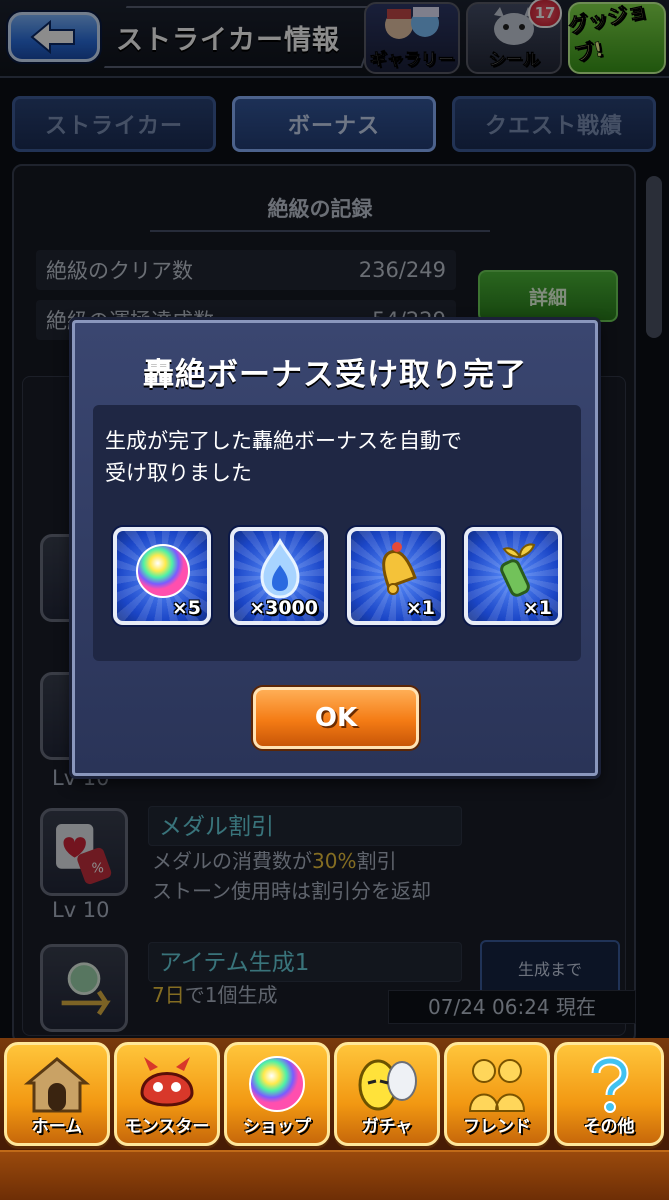  Describe the element at coordinates (336, 718) in the screenshot. I see `ok-button: OK` at that location.